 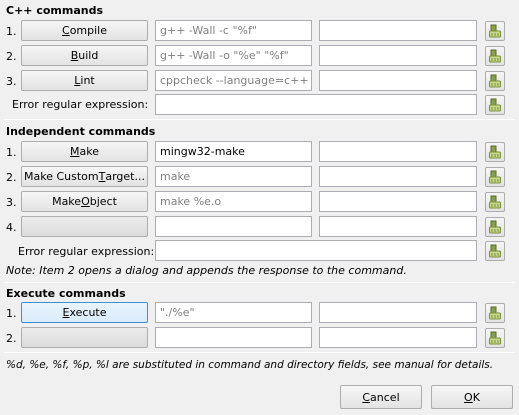 What do you see at coordinates (61, 176) in the screenshot?
I see `label-pre: Make Custom` at bounding box center [61, 176].